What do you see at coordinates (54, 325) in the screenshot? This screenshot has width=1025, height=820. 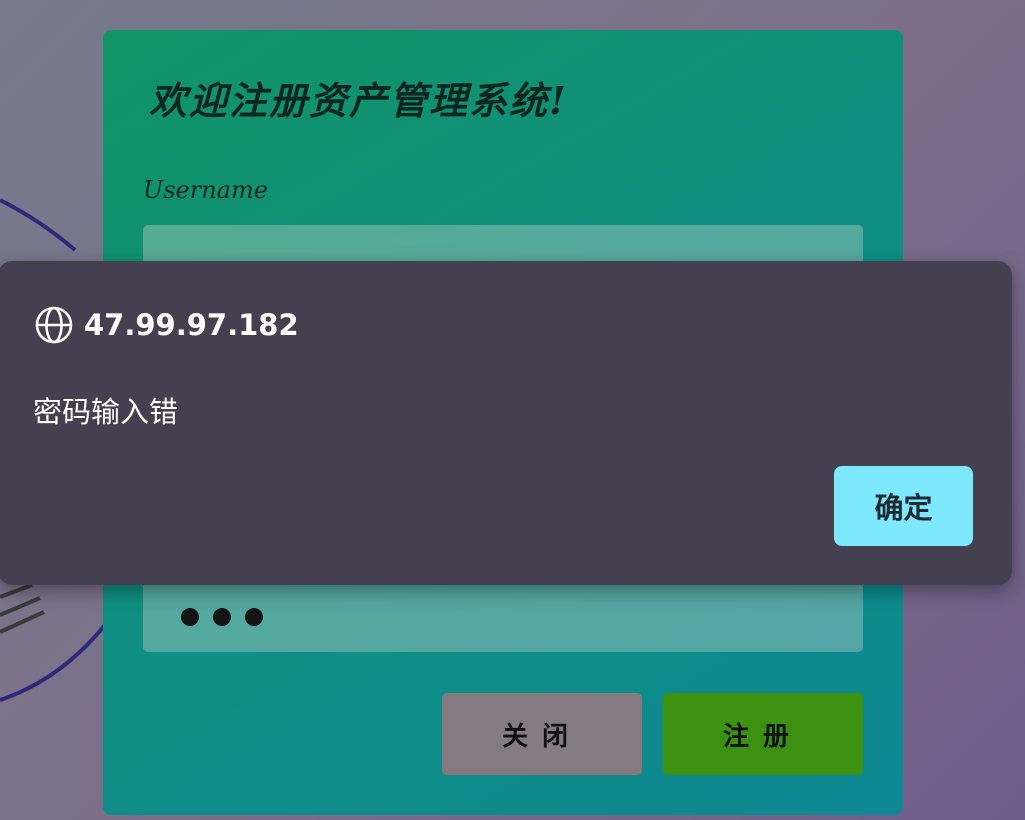 I see `globe-icon` at bounding box center [54, 325].